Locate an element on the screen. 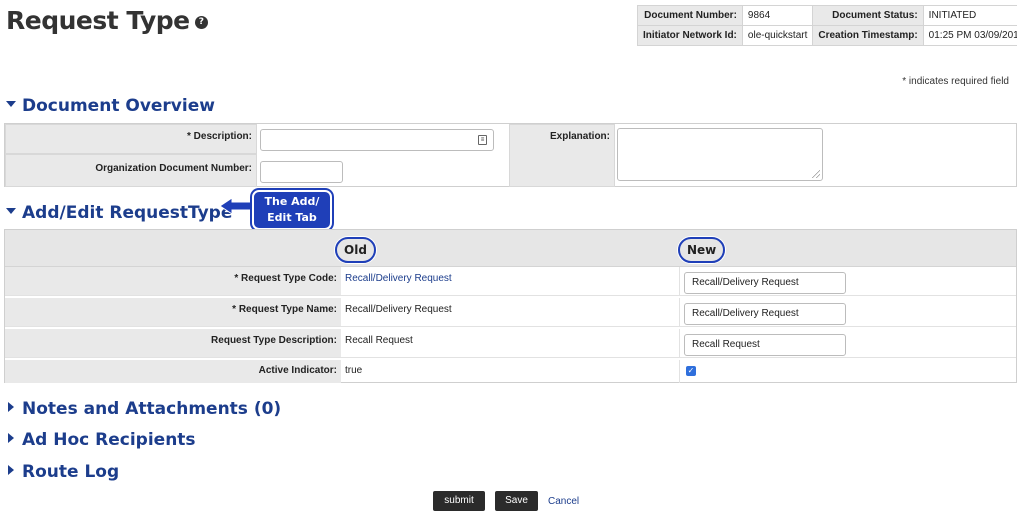 This screenshot has width=1017, height=517. request-type-name-input: Recall/Delivery Request is located at coordinates (765, 314).